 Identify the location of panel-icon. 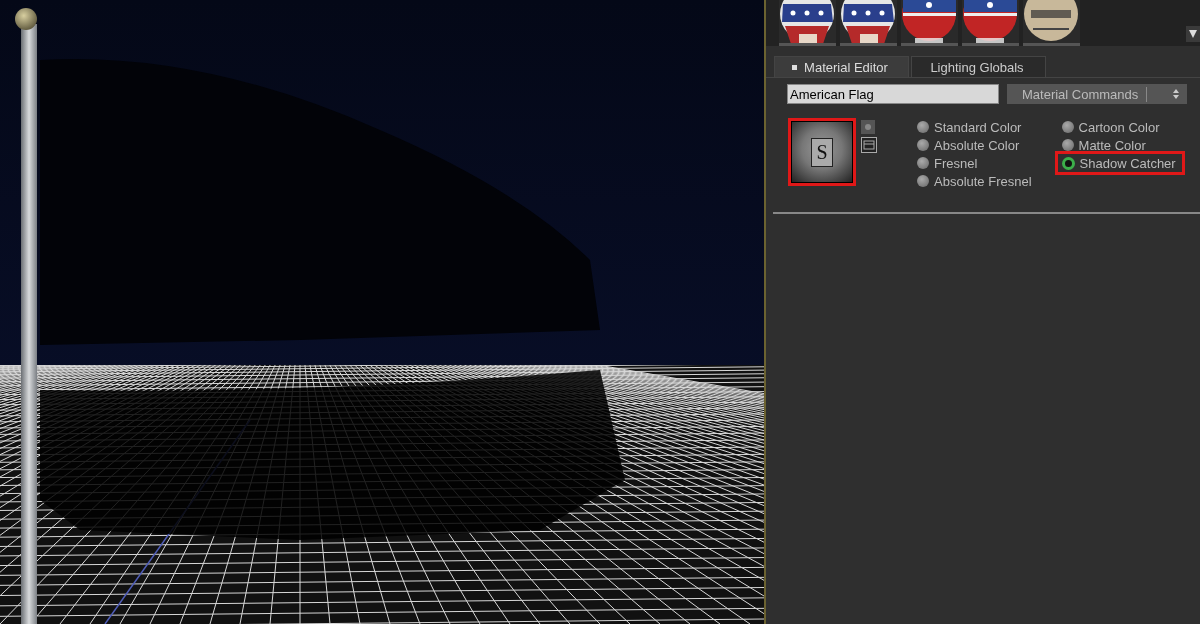
(869, 145).